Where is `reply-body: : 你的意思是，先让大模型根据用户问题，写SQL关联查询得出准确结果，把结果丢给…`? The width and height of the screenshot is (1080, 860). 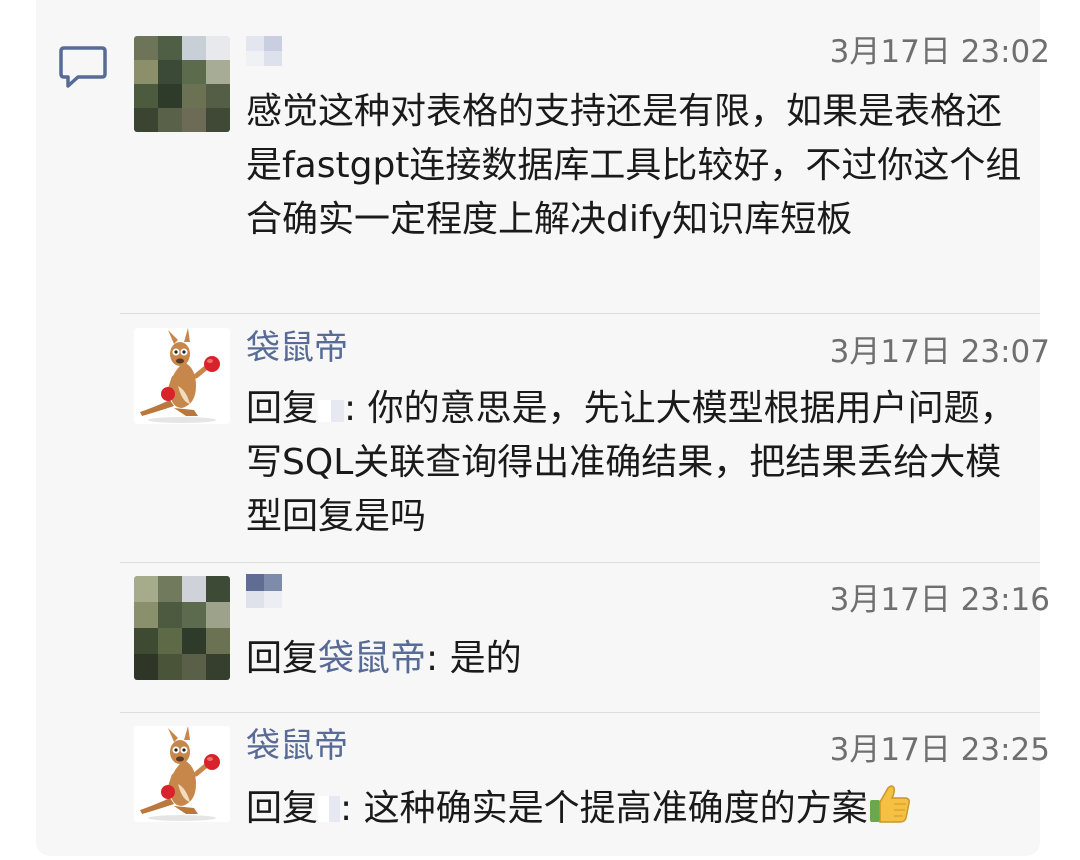
reply-body: : 你的意思是，先让大模型根据用户问题，写SQL关联查询得出准确结果，把结果丢给… is located at coordinates (631, 462).